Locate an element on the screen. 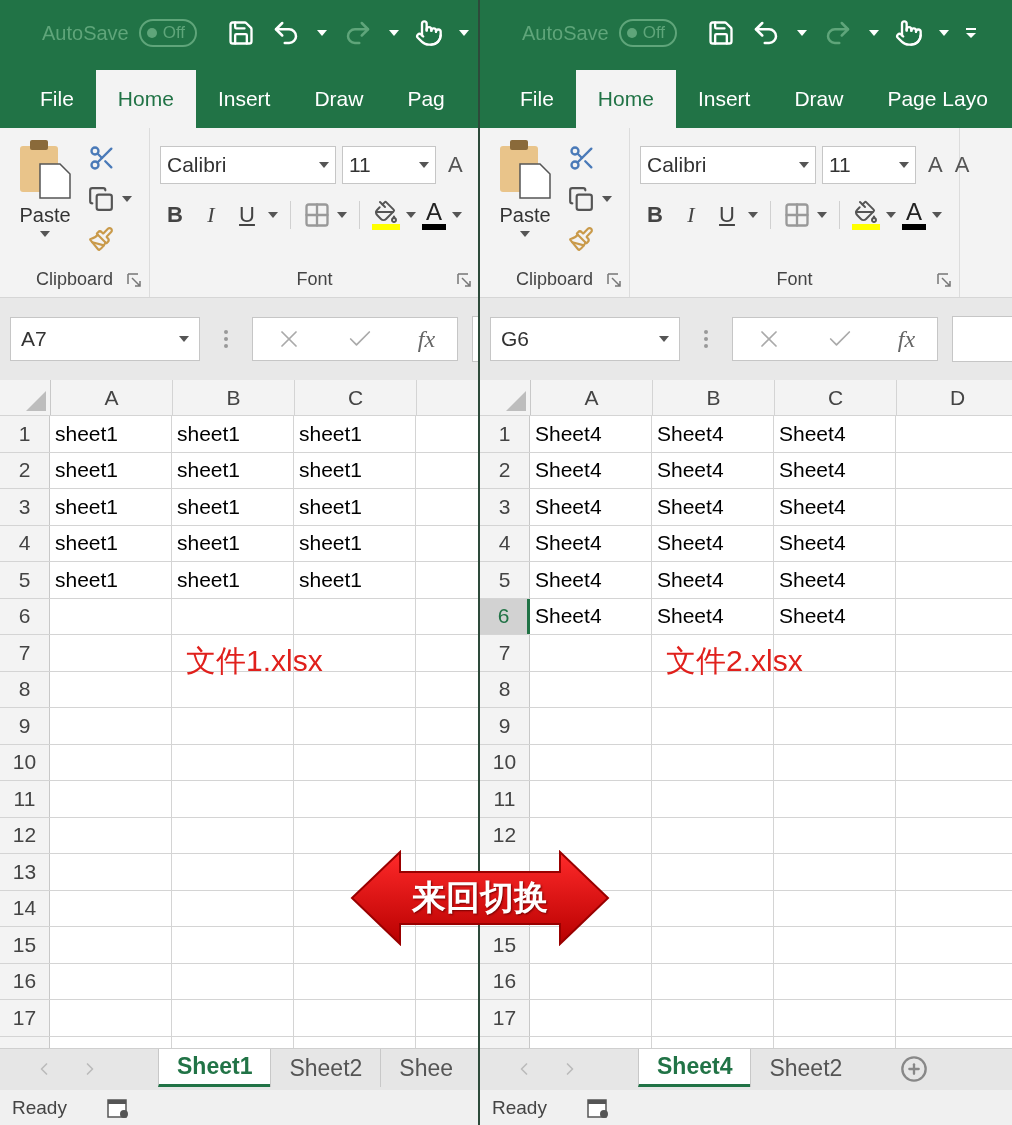 This screenshot has height=1125, width=1012. copy-icon is located at coordinates (101, 199).